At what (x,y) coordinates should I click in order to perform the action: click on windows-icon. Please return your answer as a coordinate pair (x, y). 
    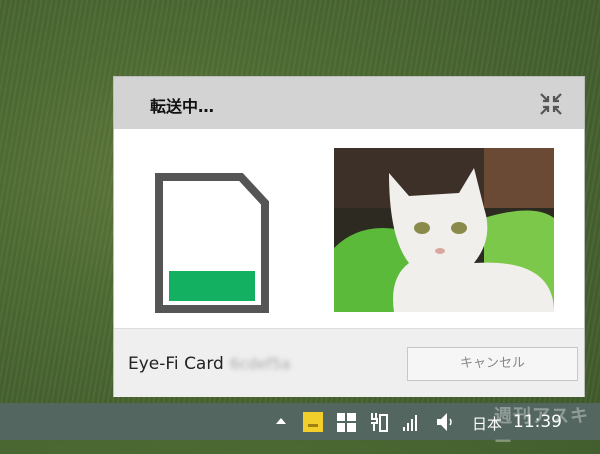
    Looking at the image, I should click on (346, 422).